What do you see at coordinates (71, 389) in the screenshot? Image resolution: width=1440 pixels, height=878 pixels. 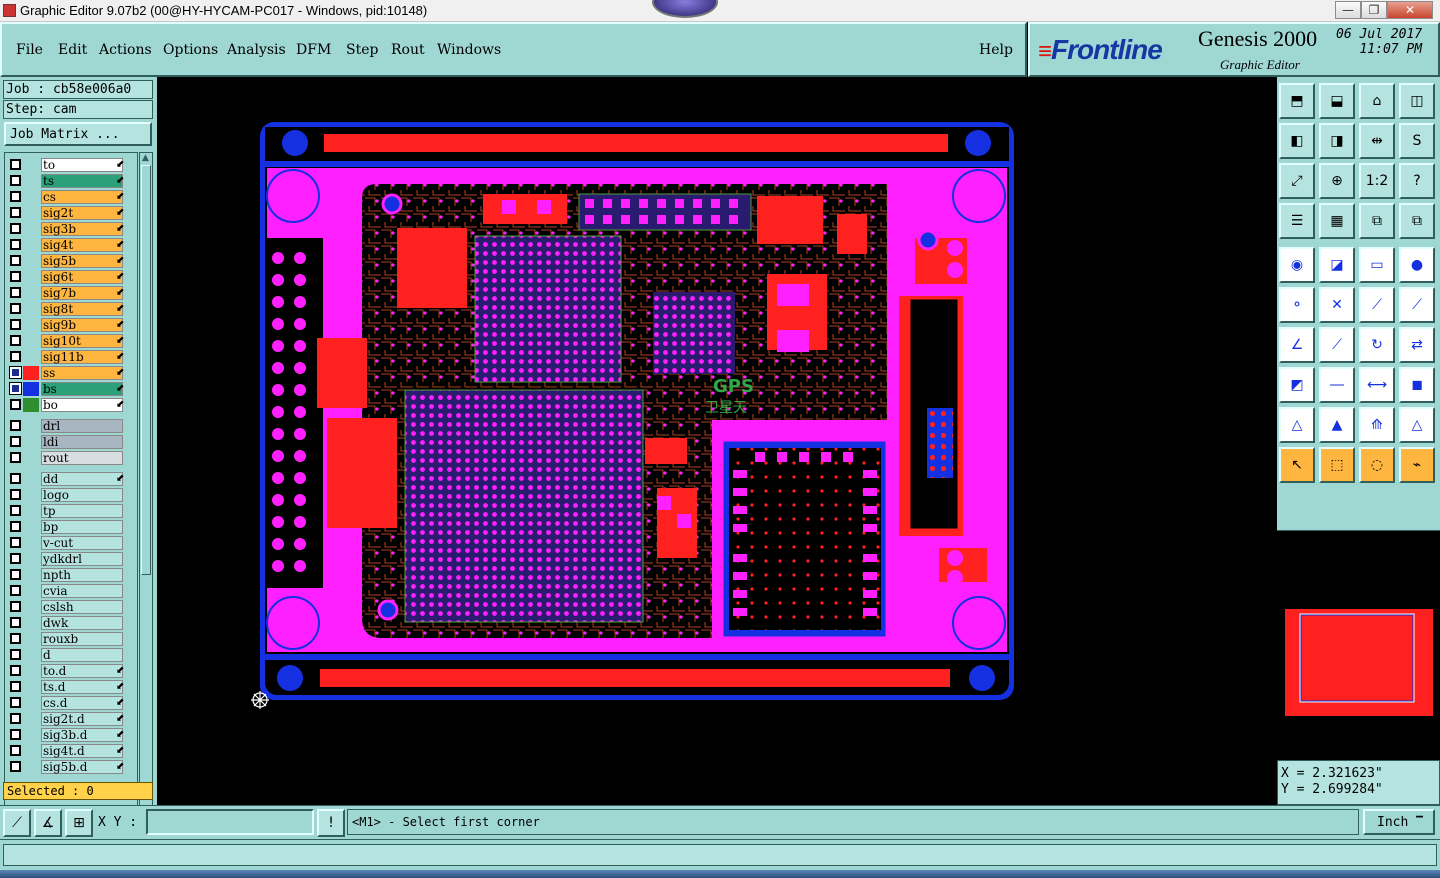 I see `layer-row-bs: bs ⬋` at bounding box center [71, 389].